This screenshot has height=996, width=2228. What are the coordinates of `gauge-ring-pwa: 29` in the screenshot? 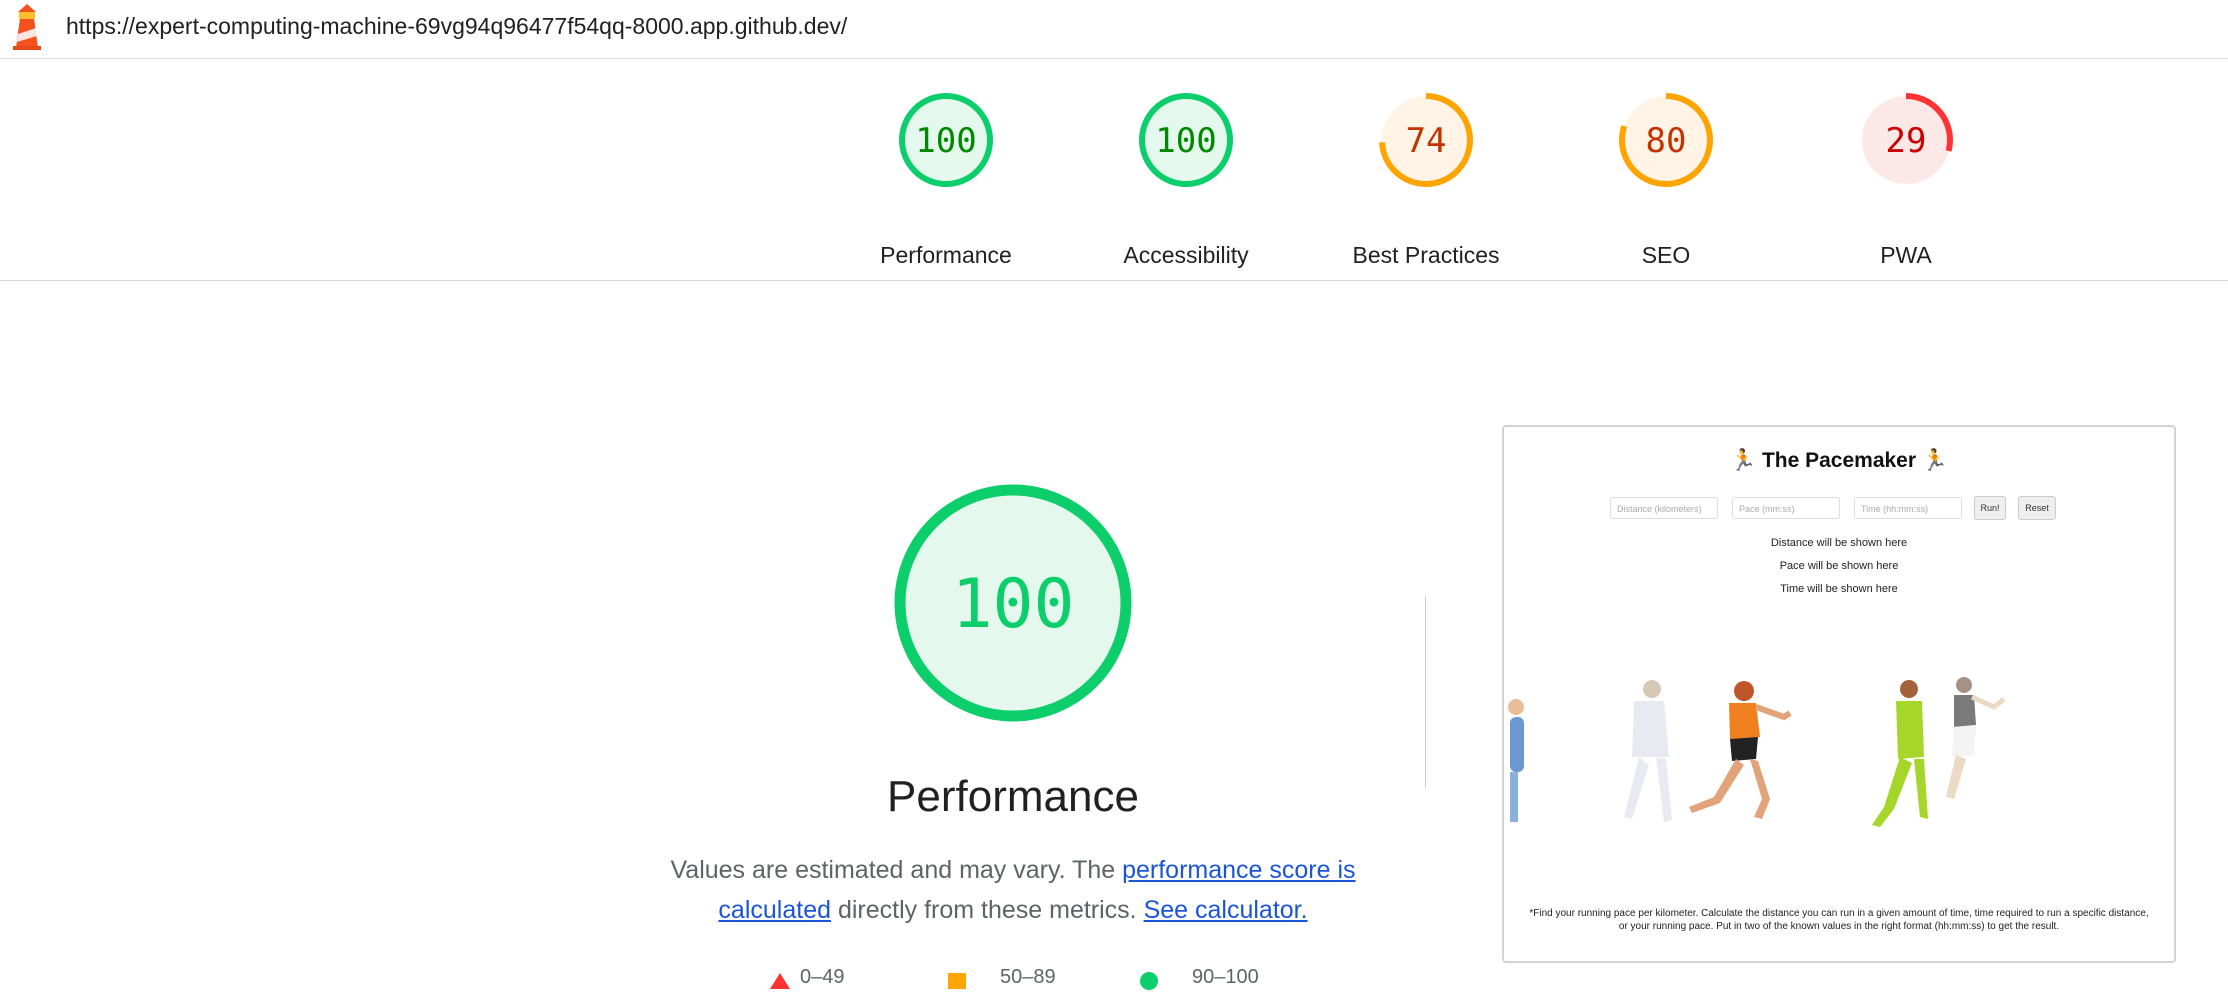 It's located at (1906, 140).